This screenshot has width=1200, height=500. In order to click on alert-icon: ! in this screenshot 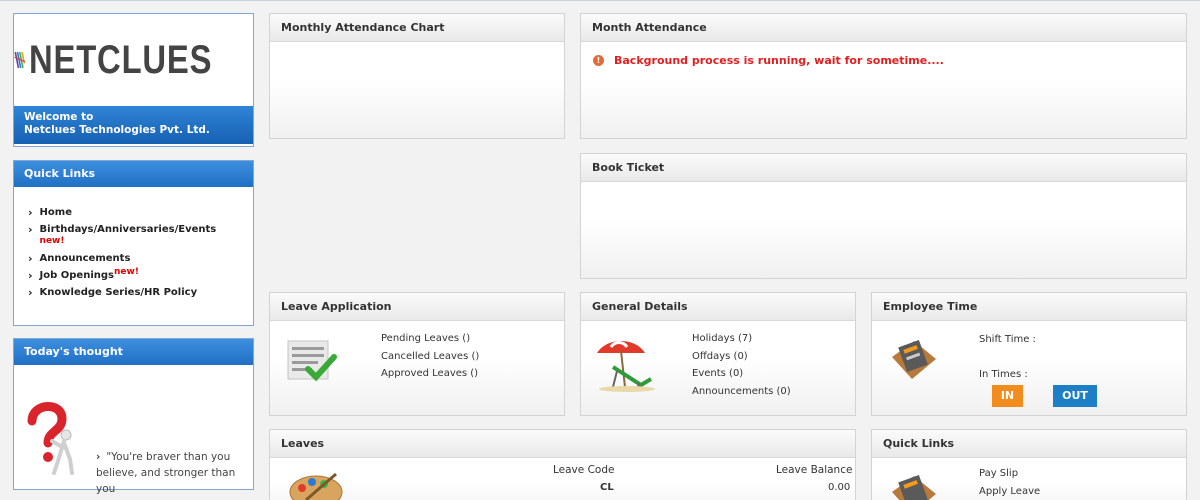, I will do `click(598, 60)`.